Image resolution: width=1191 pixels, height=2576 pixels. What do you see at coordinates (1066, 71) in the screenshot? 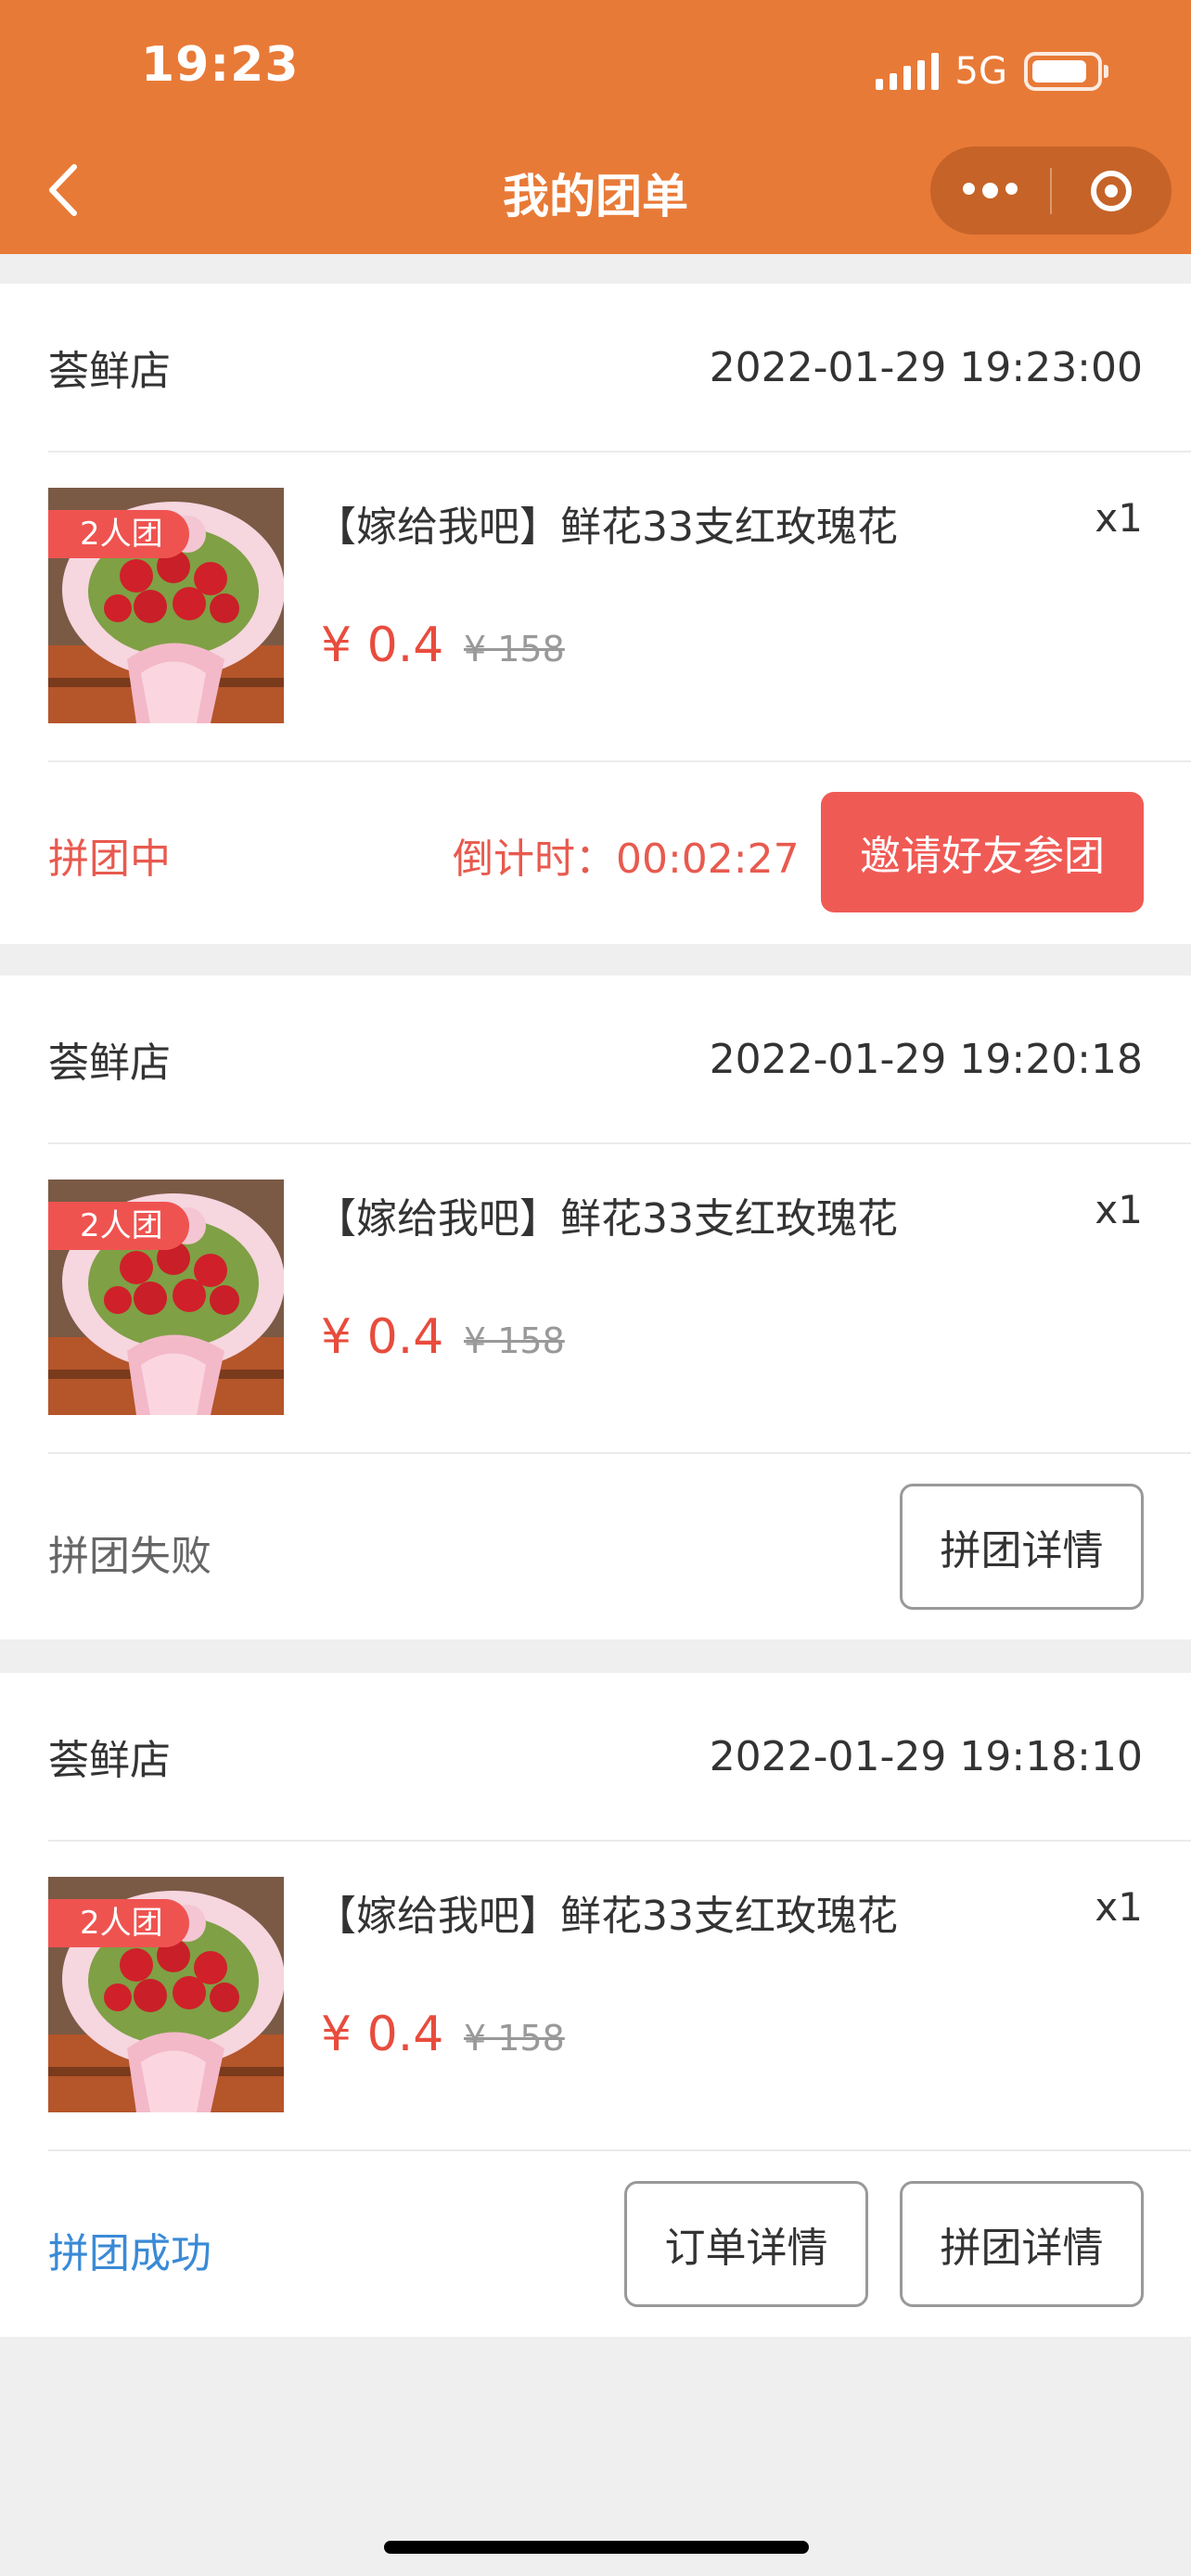
I see `battery-icon` at bounding box center [1066, 71].